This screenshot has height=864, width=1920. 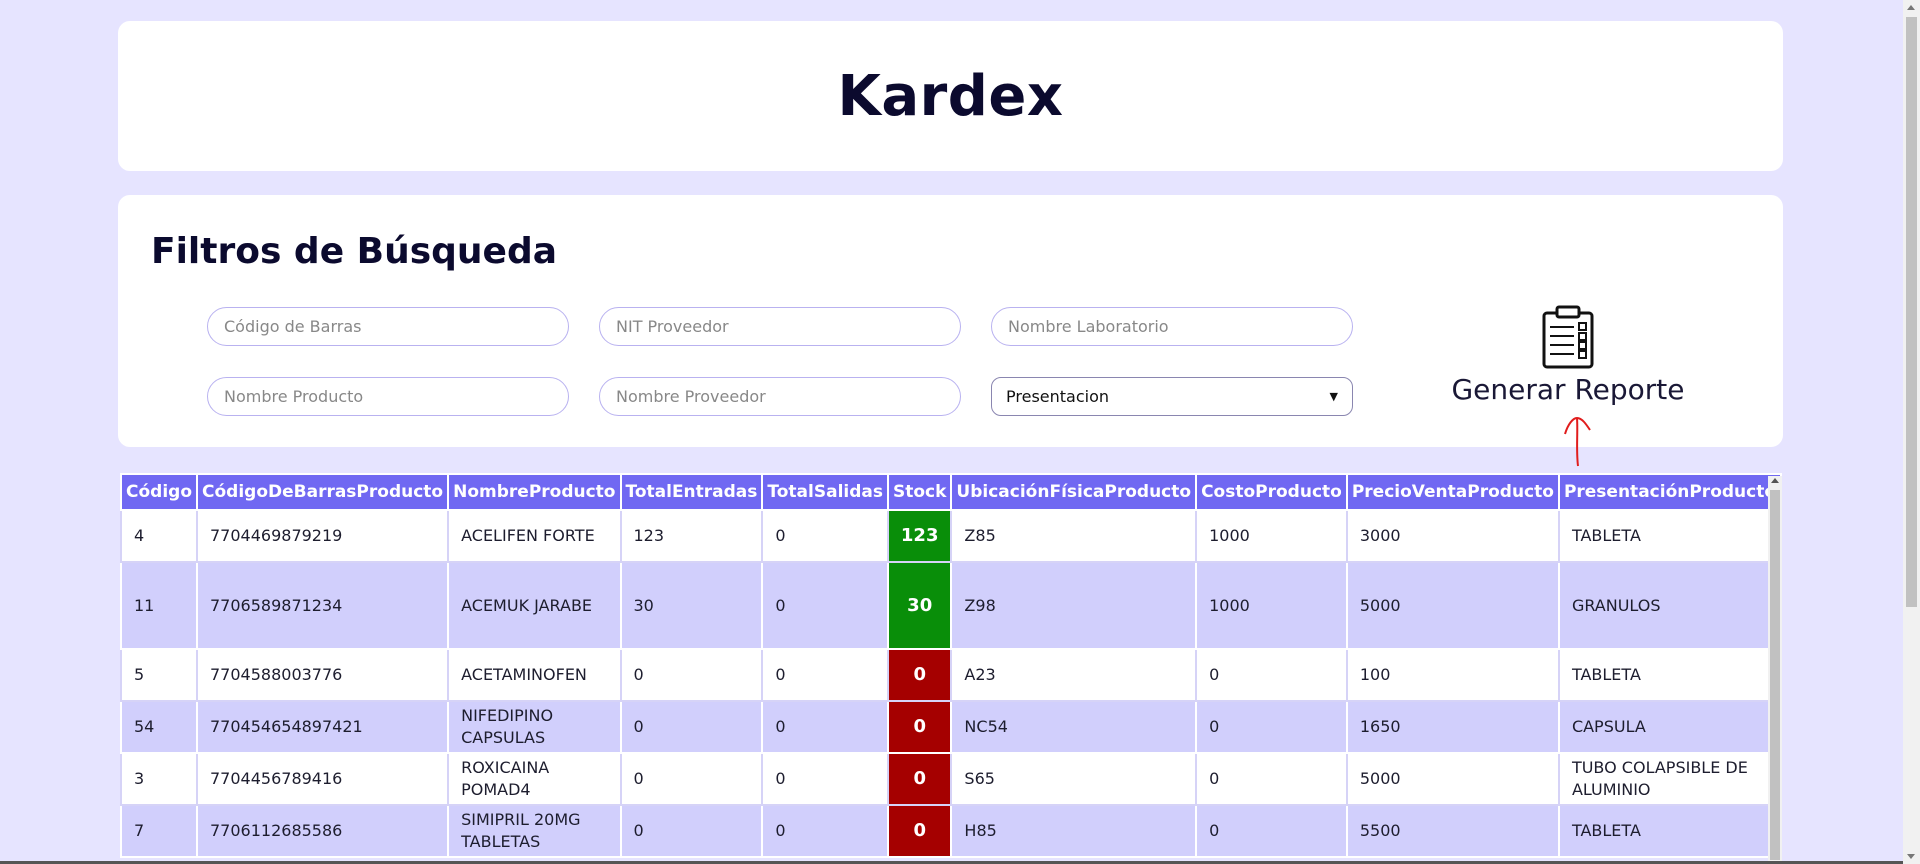 I want to click on page-title: Kardex, so click(x=950, y=96).